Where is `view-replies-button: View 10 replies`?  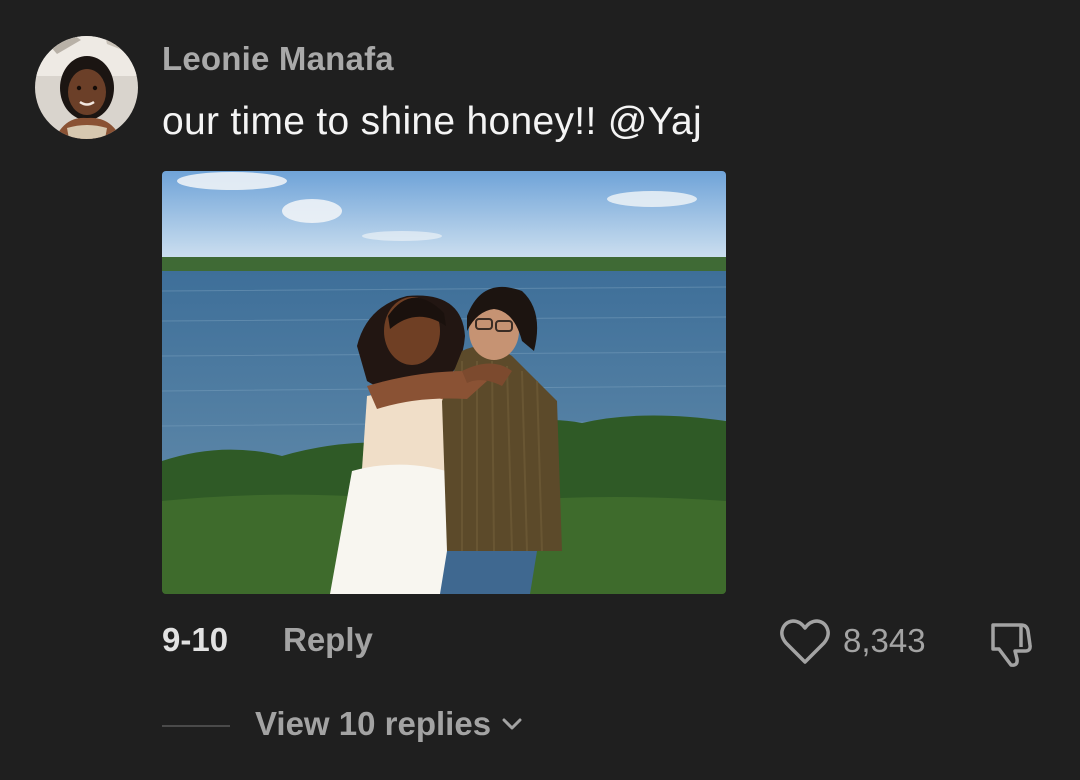
view-replies-button: View 10 replies is located at coordinates (390, 724).